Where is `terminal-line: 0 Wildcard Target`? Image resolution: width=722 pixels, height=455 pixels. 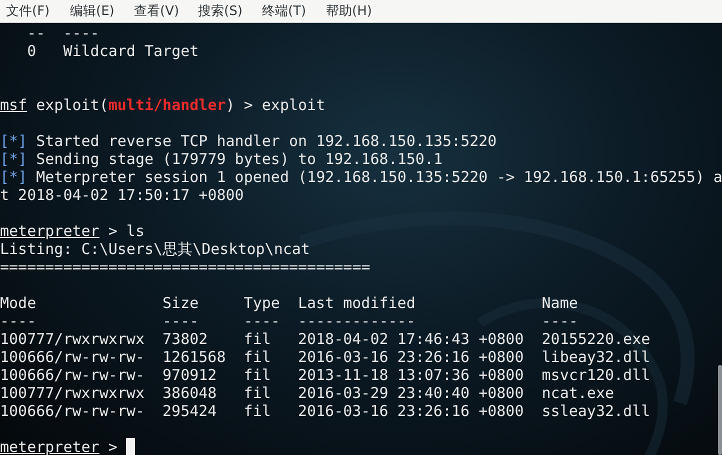 terminal-line: 0 Wildcard Target is located at coordinates (112, 51).